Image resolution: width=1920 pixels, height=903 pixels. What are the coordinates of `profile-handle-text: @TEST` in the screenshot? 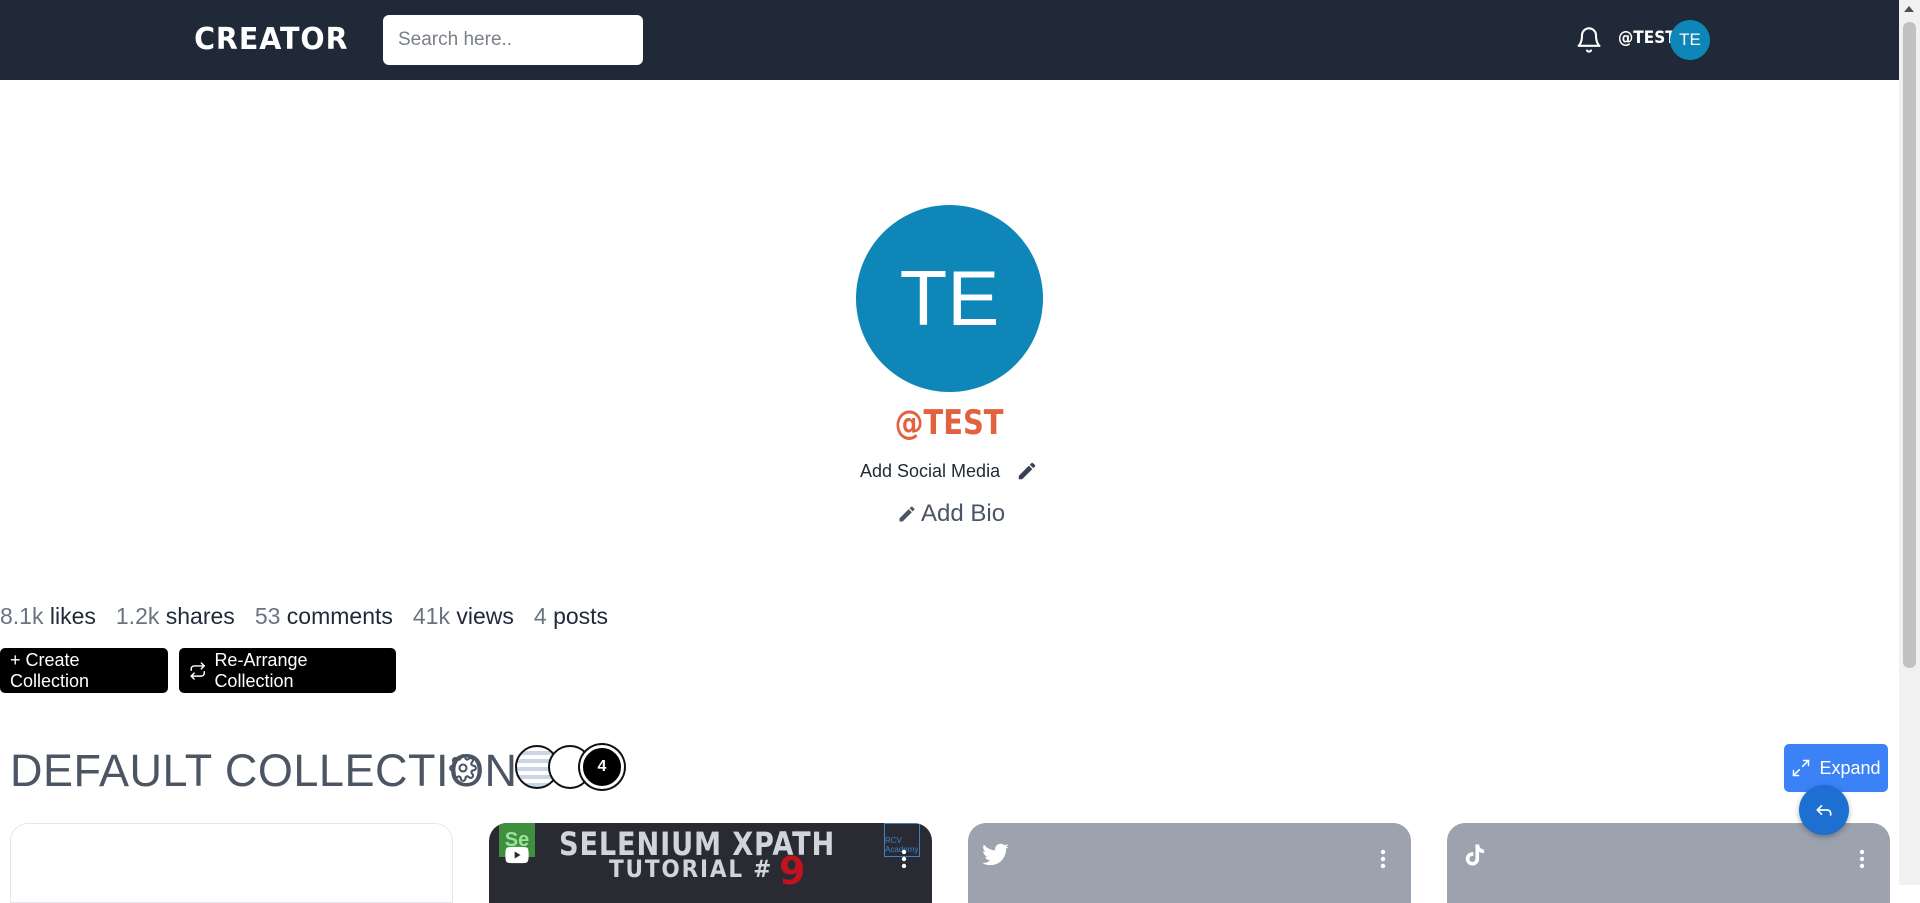 It's located at (949, 423).